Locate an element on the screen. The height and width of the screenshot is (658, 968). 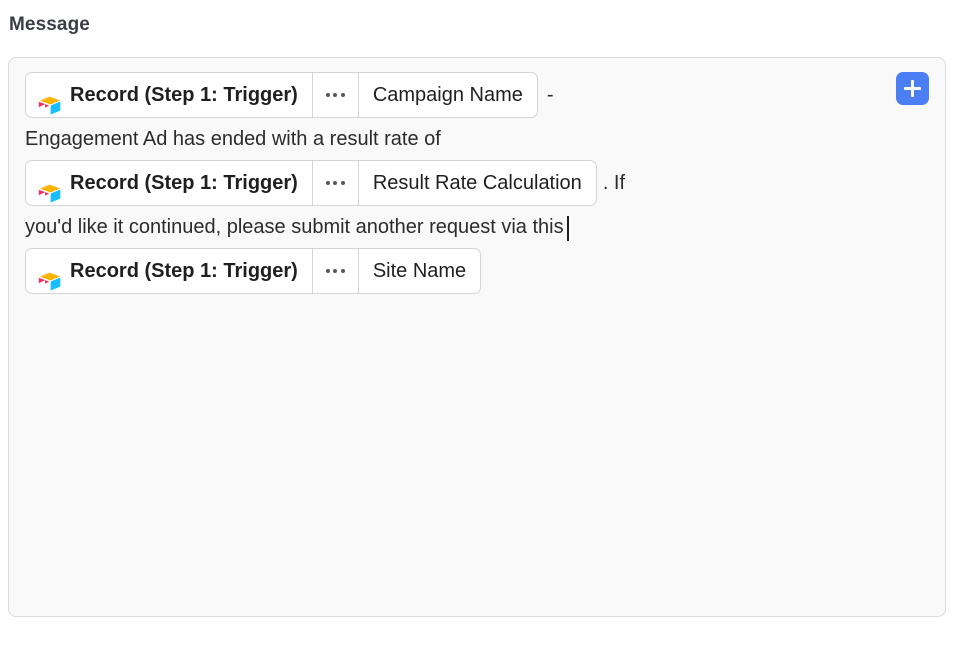
text-caret is located at coordinates (567, 228).